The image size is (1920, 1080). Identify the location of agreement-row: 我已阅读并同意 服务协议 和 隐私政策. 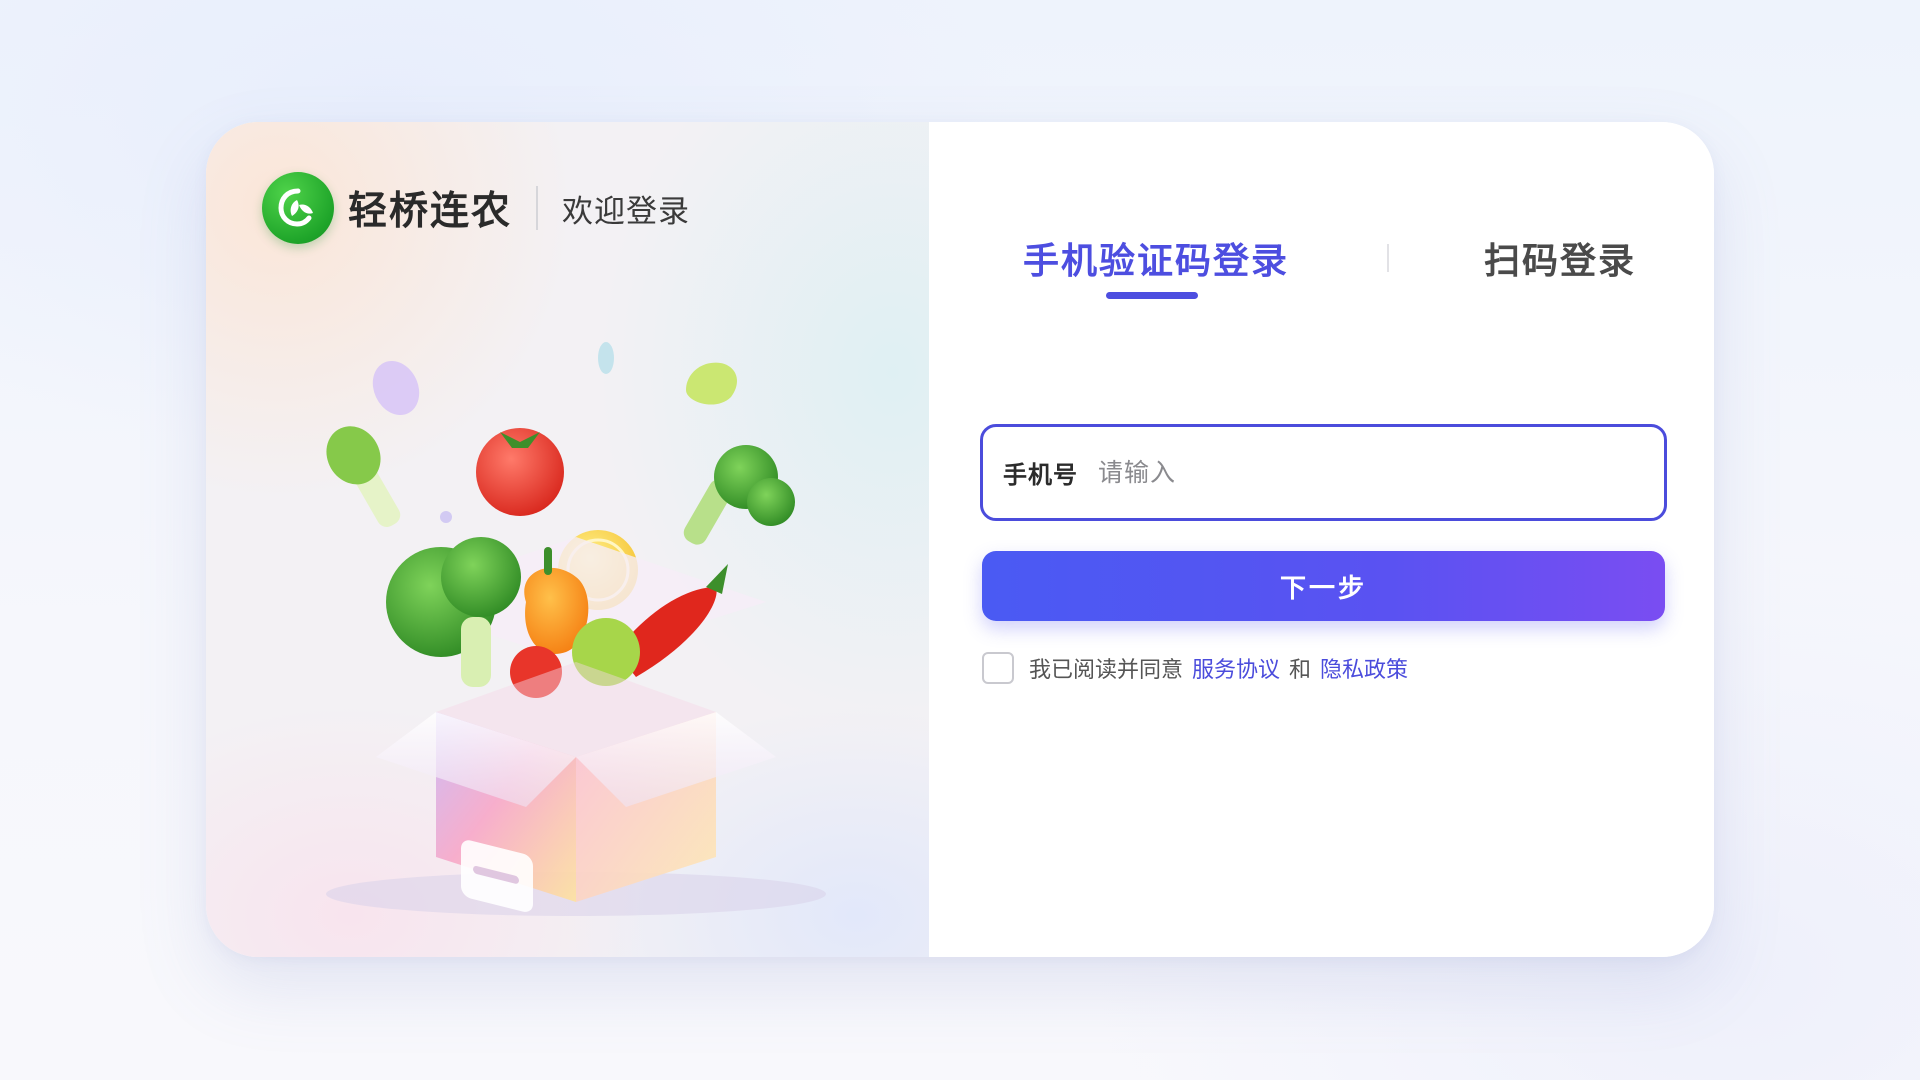
(1199, 668).